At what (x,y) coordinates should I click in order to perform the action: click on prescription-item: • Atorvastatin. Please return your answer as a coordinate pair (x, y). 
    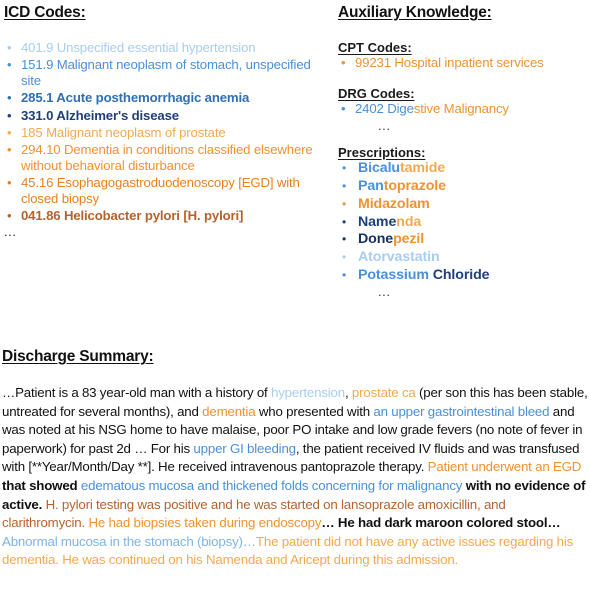
    Looking at the image, I should click on (464, 257).